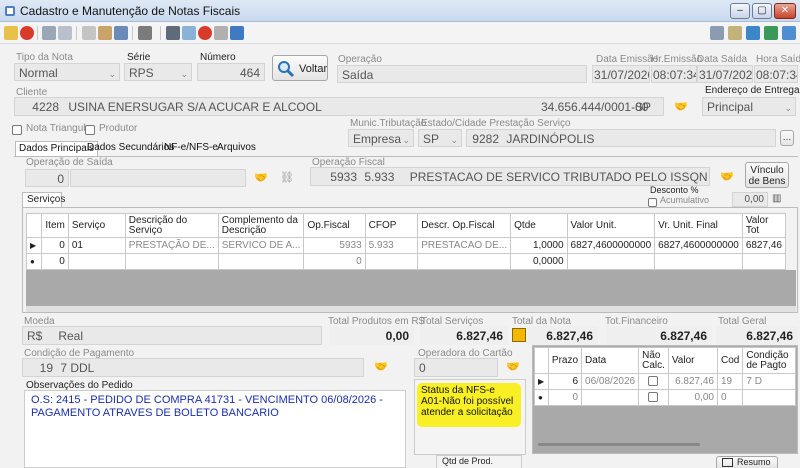 Image resolution: width=800 pixels, height=468 pixels. What do you see at coordinates (55, 225) in the screenshot?
I see `col-item: Item` at bounding box center [55, 225].